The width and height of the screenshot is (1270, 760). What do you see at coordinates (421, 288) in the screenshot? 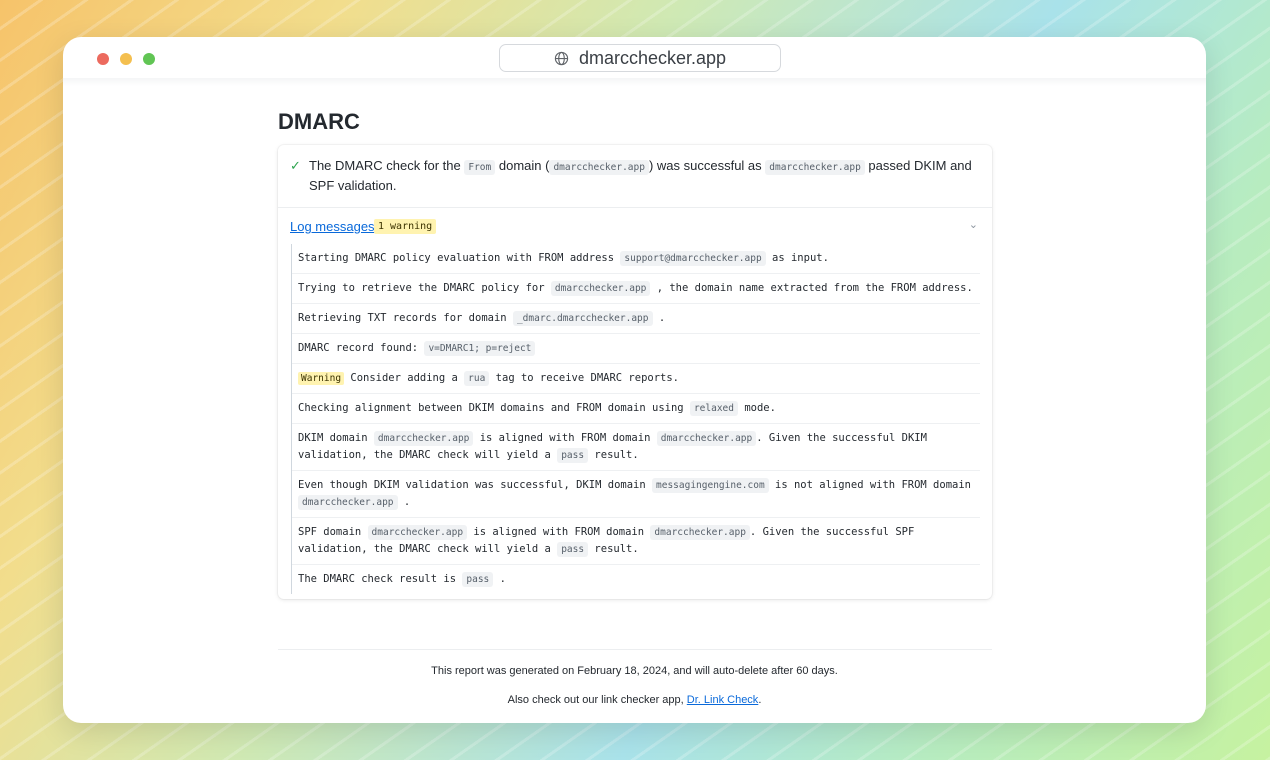
I see `log-text: Trying to retrieve the DMARC policy for` at bounding box center [421, 288].